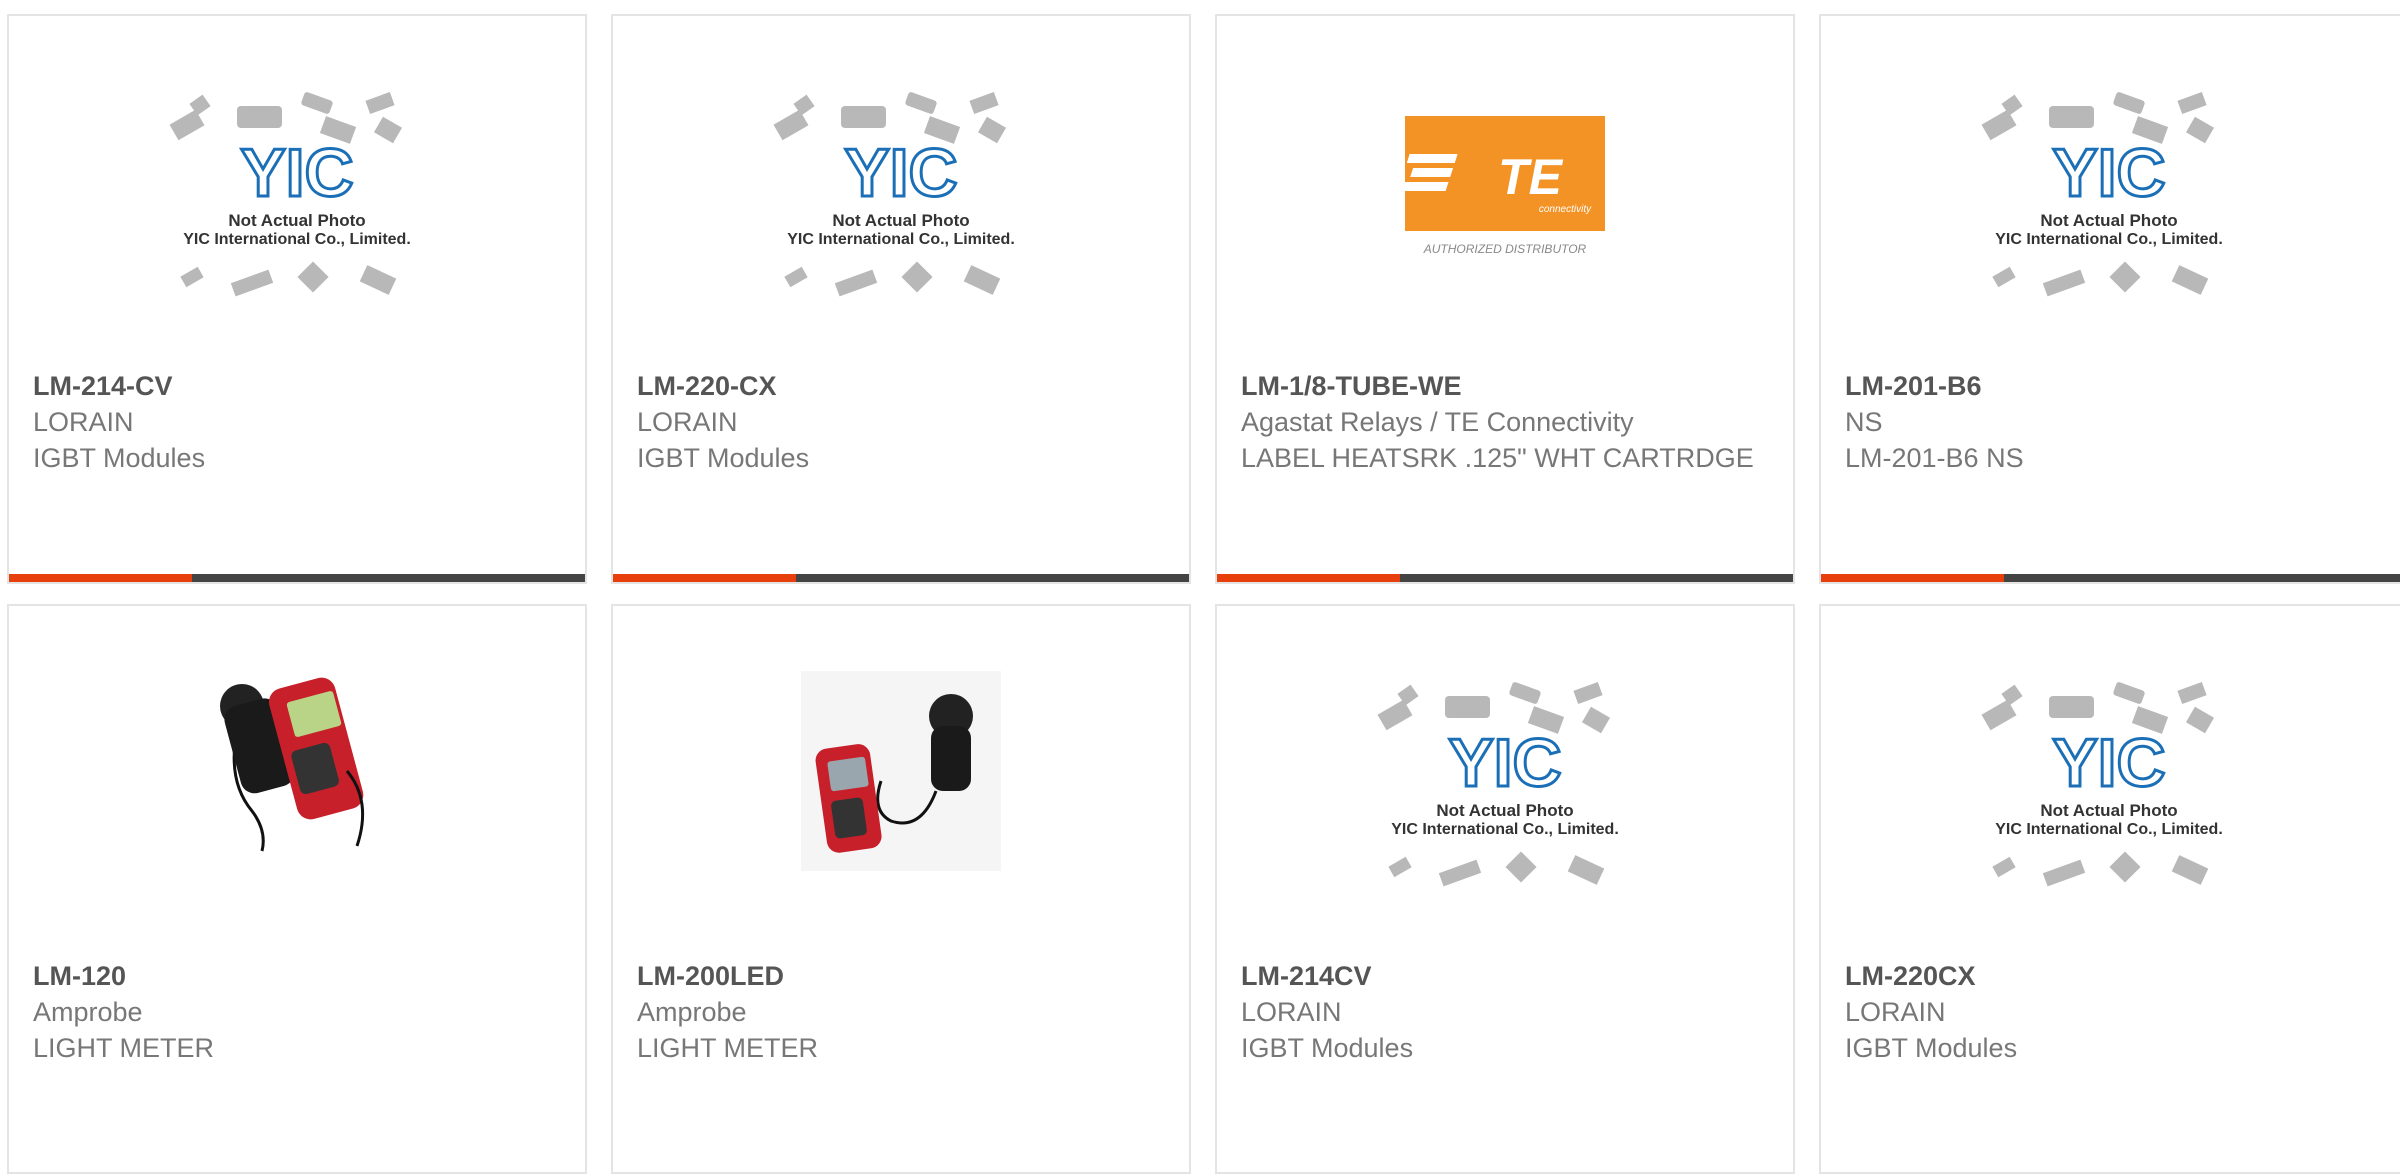 Image resolution: width=2400 pixels, height=1174 pixels. I want to click on svg-text: connectivity, so click(1565, 209).